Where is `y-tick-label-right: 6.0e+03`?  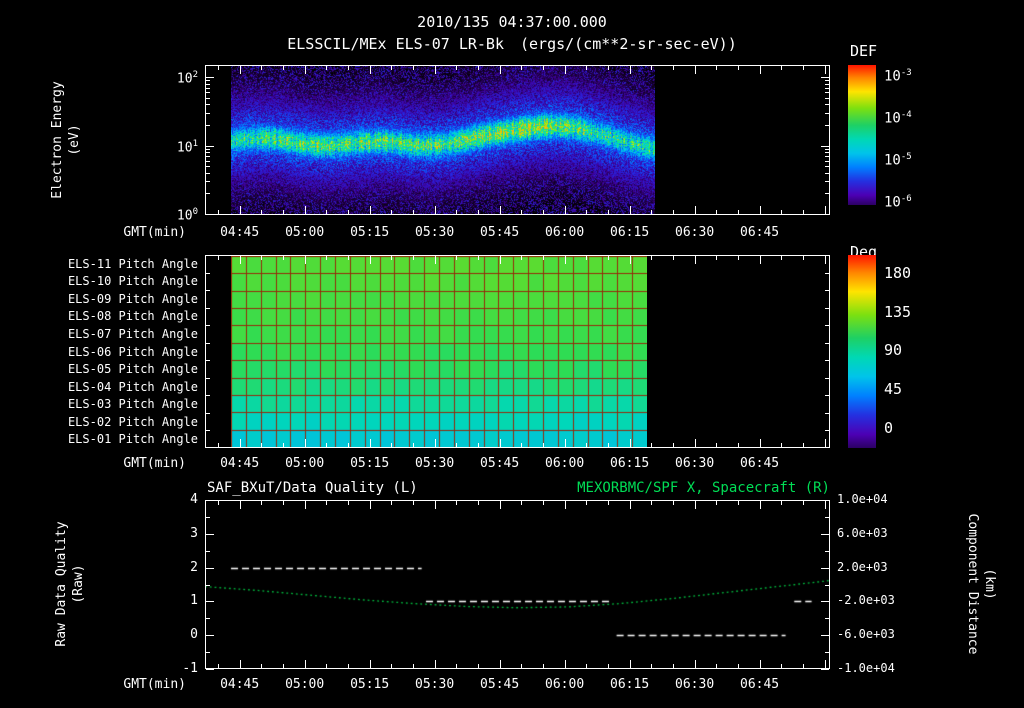
y-tick-label-right: 6.0e+03 is located at coordinates (862, 532).